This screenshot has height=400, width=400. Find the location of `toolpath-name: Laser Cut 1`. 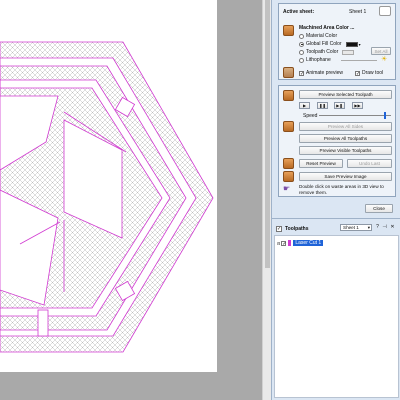

toolpath-name: Laser Cut 1 is located at coordinates (308, 243).